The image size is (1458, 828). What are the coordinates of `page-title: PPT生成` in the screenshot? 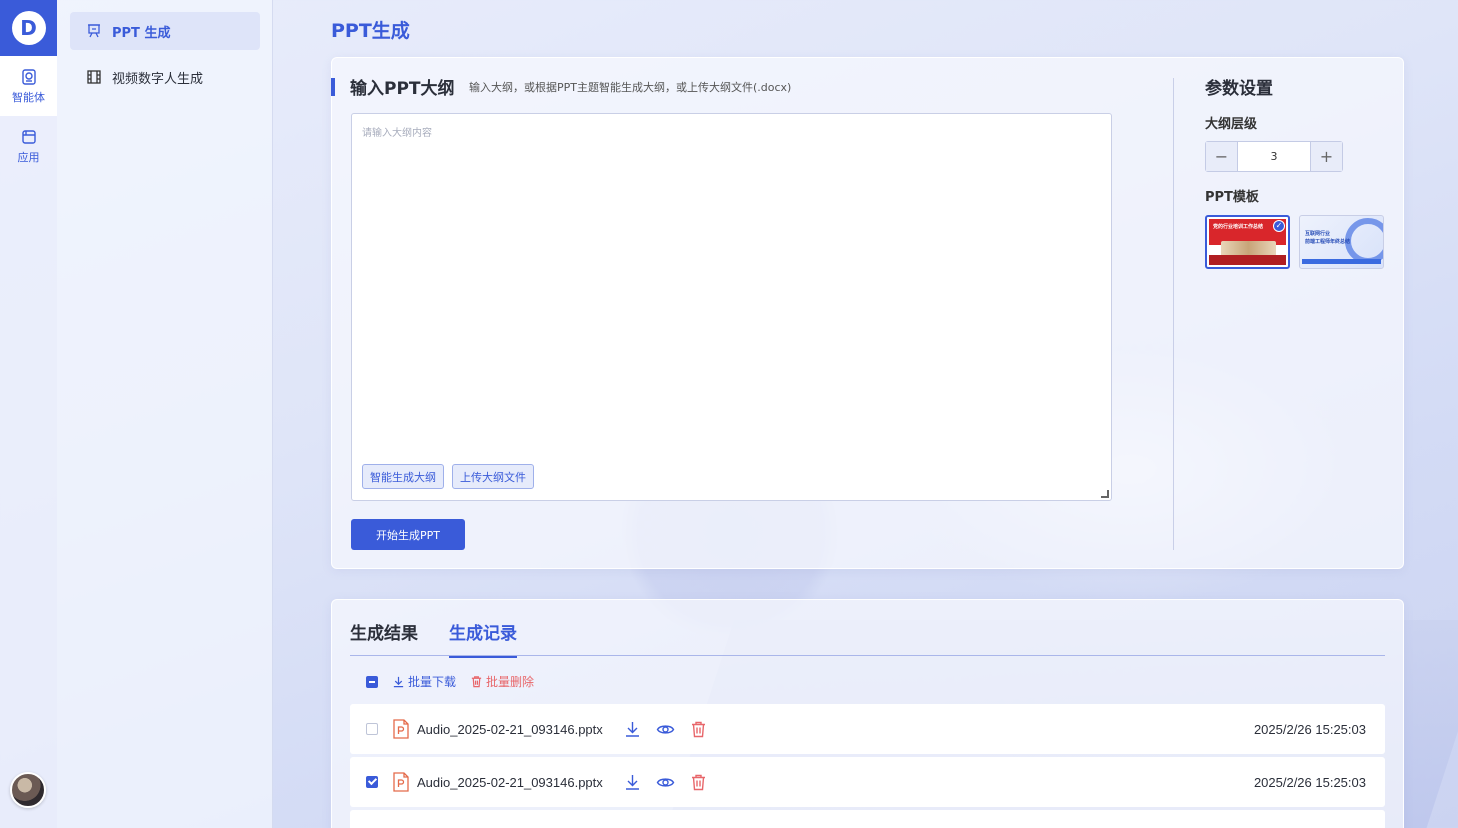 It's located at (370, 31).